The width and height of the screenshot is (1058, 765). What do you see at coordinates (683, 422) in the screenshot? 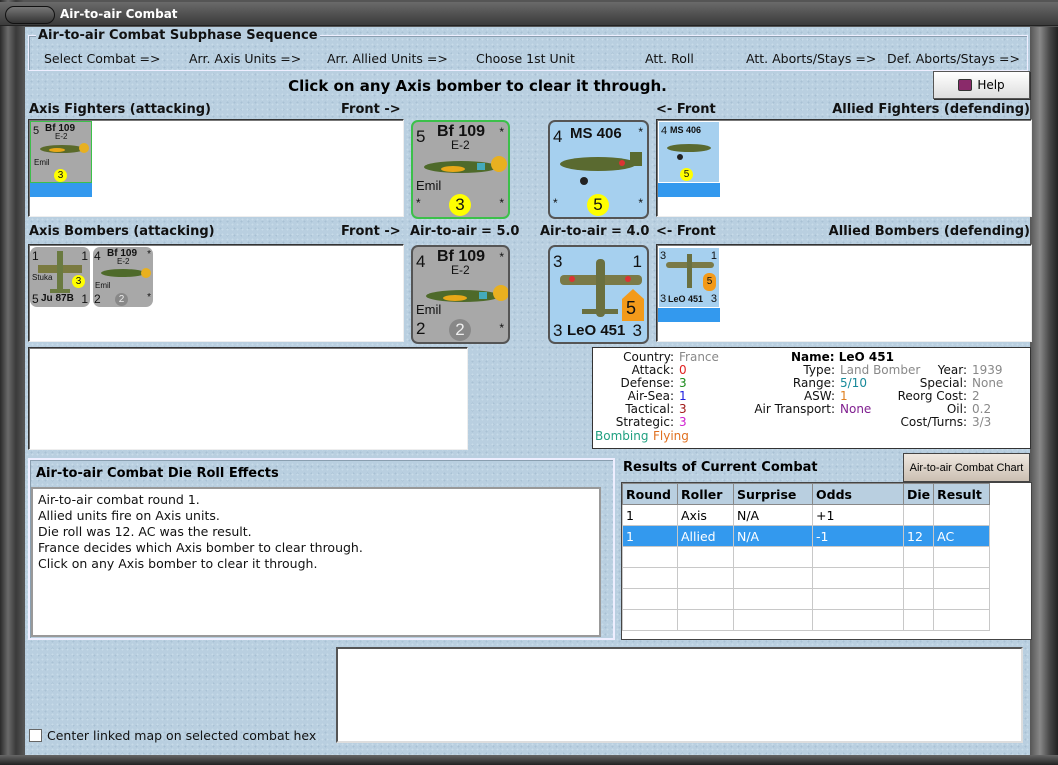
I see `info-strategic: 3` at bounding box center [683, 422].